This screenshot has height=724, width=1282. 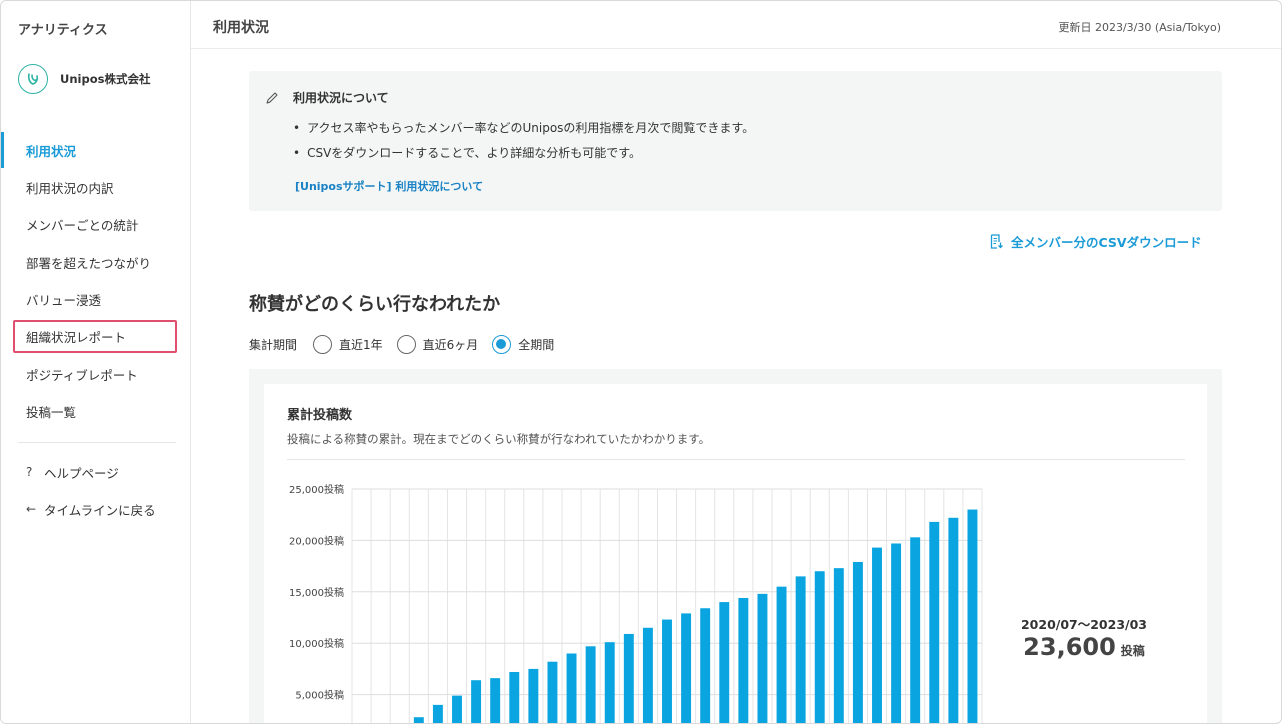 I want to click on y-tick-label: 5,000投稿, so click(x=319, y=695).